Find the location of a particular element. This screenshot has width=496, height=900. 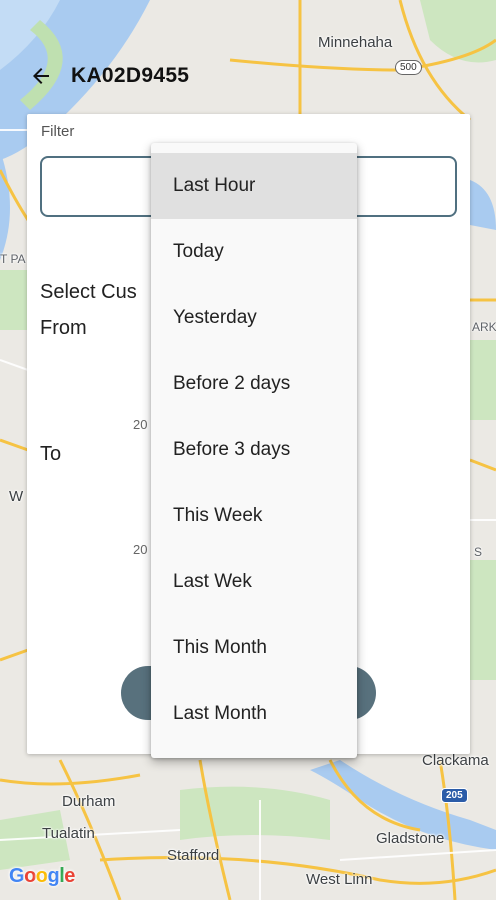

menu-item-yesterday: Yesterday is located at coordinates (254, 318).